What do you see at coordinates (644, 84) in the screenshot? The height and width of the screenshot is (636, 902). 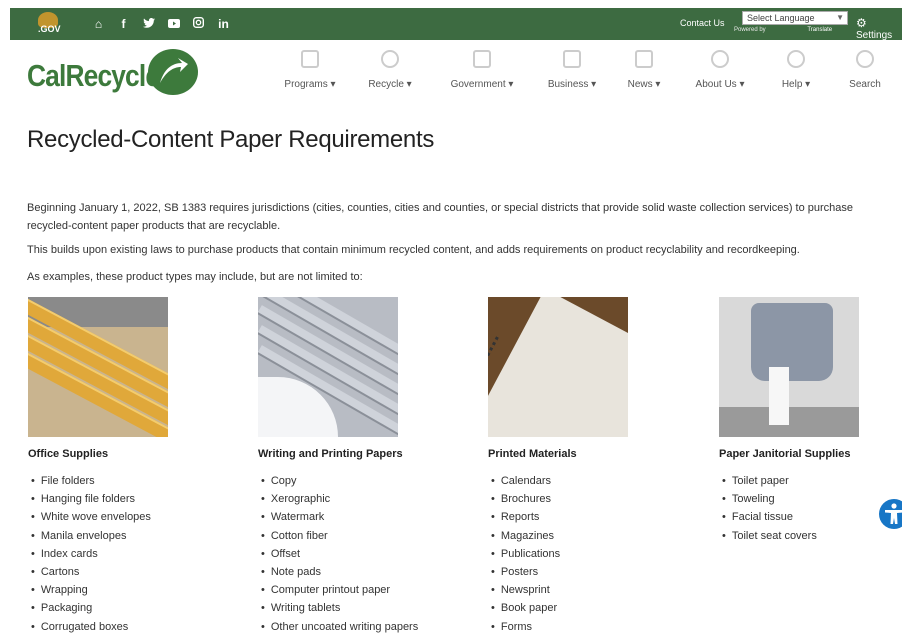 I see `nav-label: News ▾` at bounding box center [644, 84].